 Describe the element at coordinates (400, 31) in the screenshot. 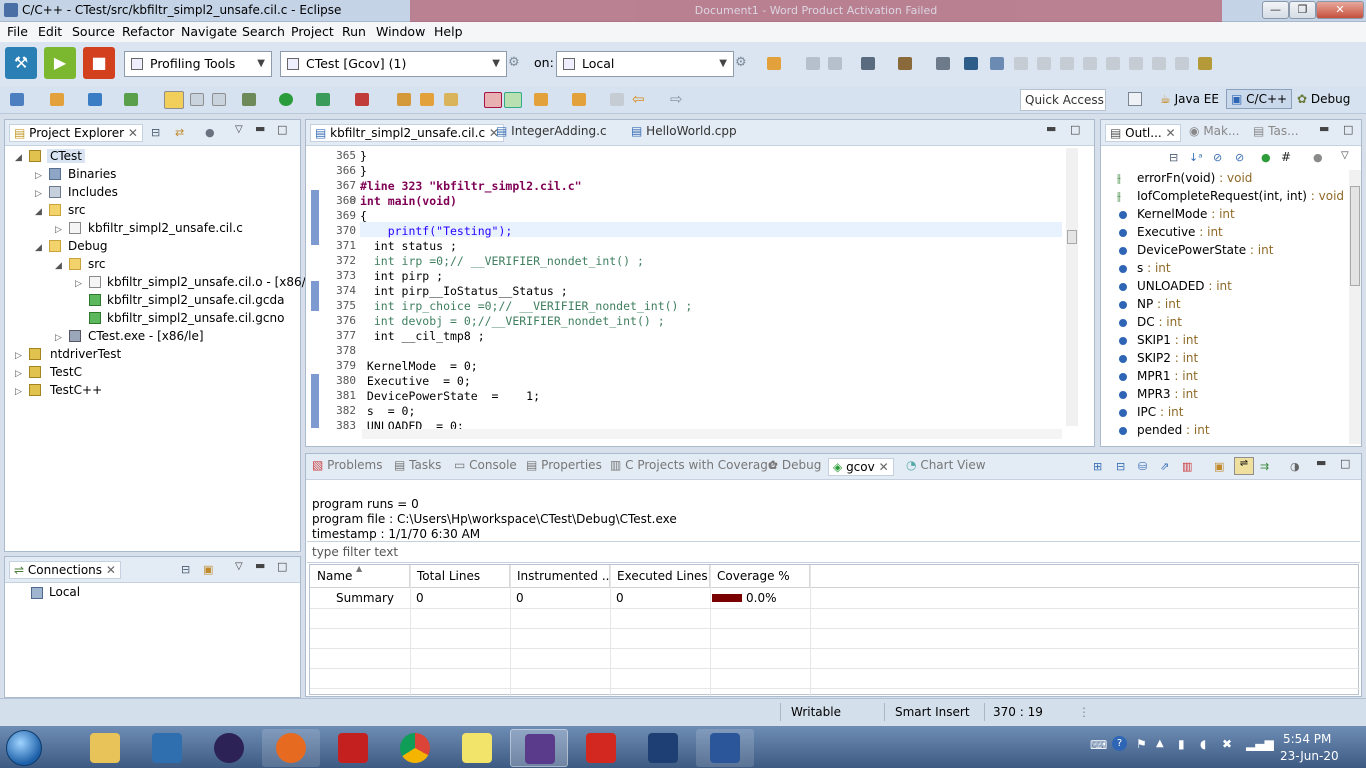

I see `menu-window: Window` at that location.